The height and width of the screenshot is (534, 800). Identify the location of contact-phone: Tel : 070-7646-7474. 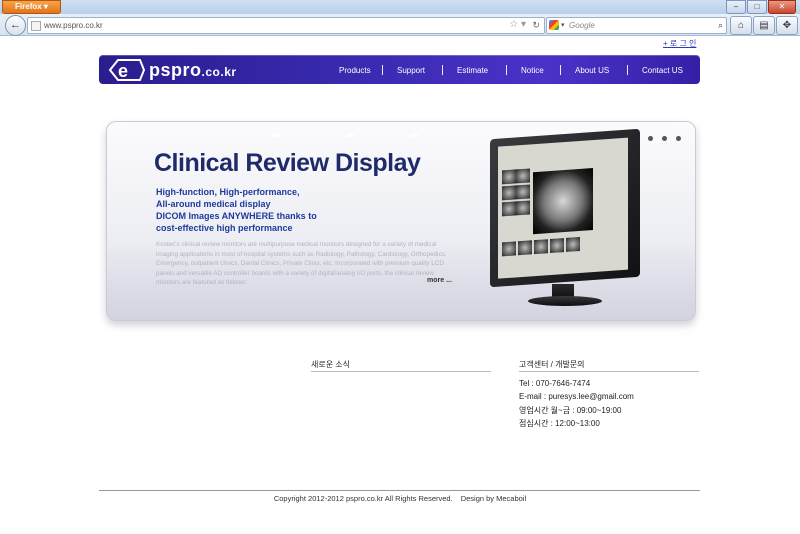
(555, 383).